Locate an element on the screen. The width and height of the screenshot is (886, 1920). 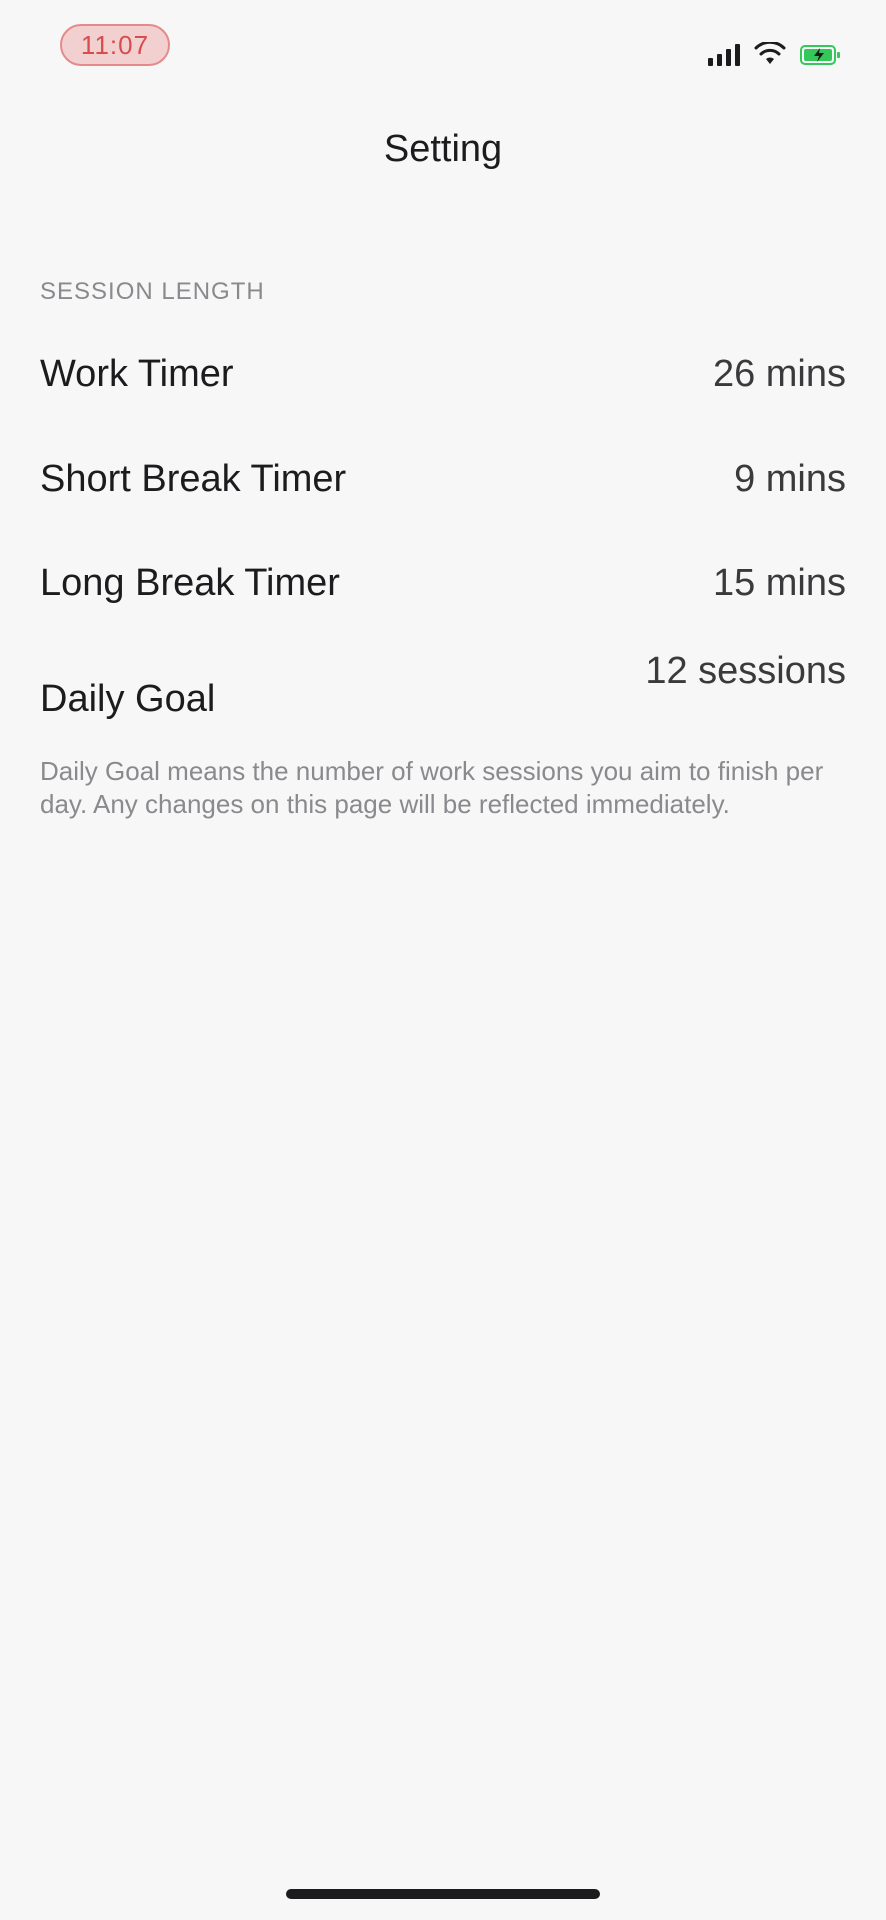
long-break-timer-value: 15 mins is located at coordinates (779, 583).